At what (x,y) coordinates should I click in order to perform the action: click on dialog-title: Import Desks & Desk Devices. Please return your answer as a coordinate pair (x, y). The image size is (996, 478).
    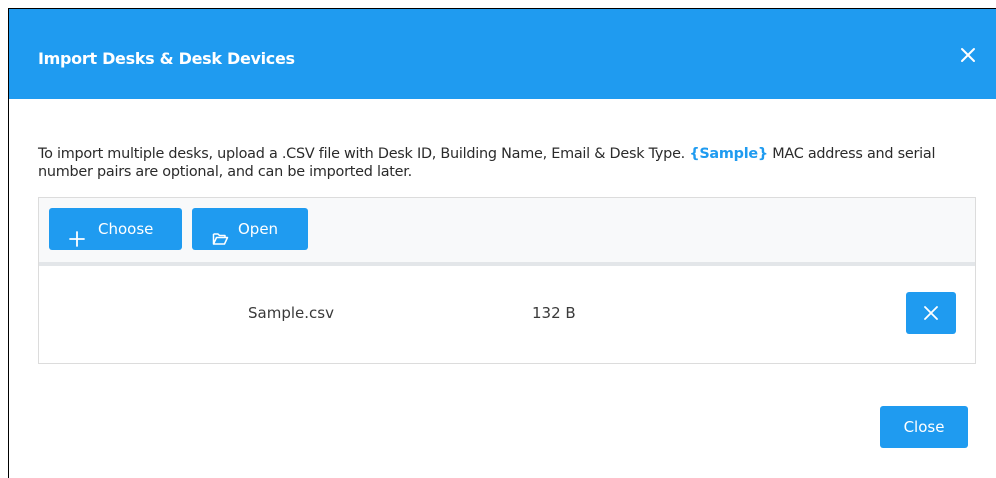
    Looking at the image, I should click on (166, 58).